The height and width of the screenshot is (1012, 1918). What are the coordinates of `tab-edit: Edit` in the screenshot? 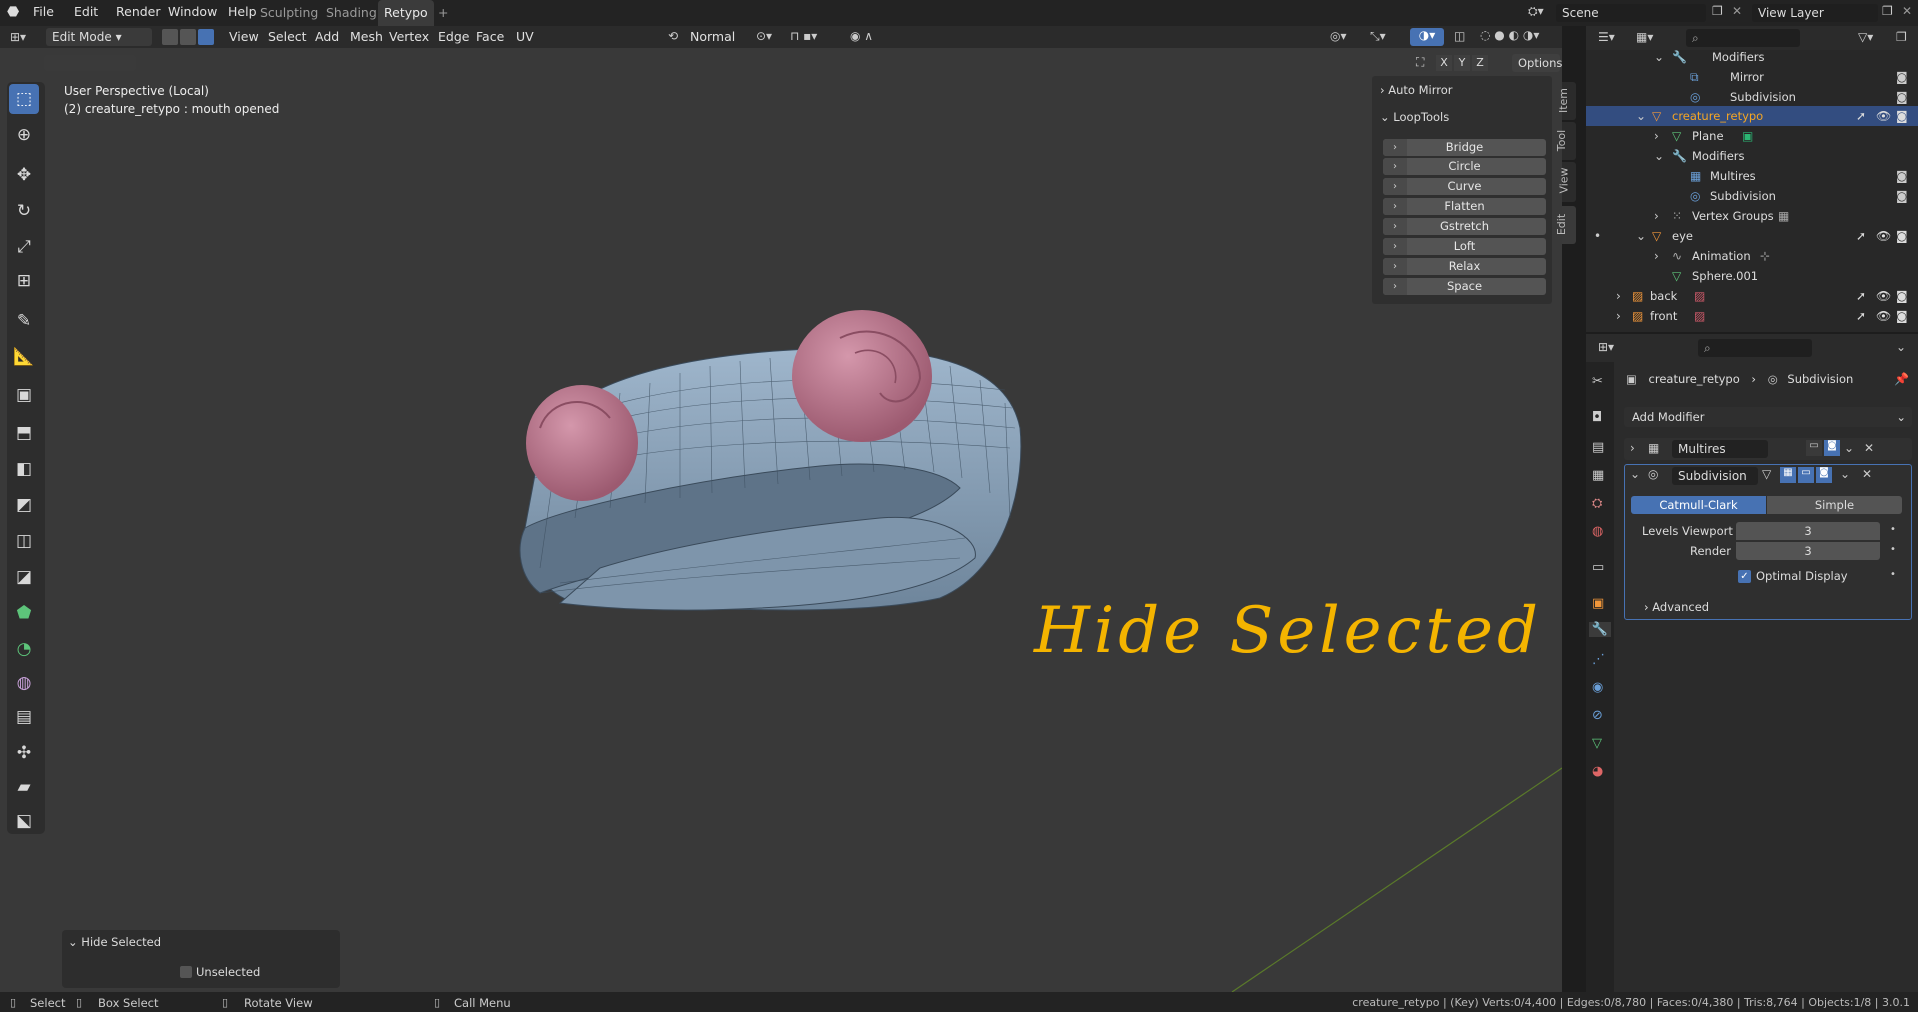 It's located at (1565, 225).